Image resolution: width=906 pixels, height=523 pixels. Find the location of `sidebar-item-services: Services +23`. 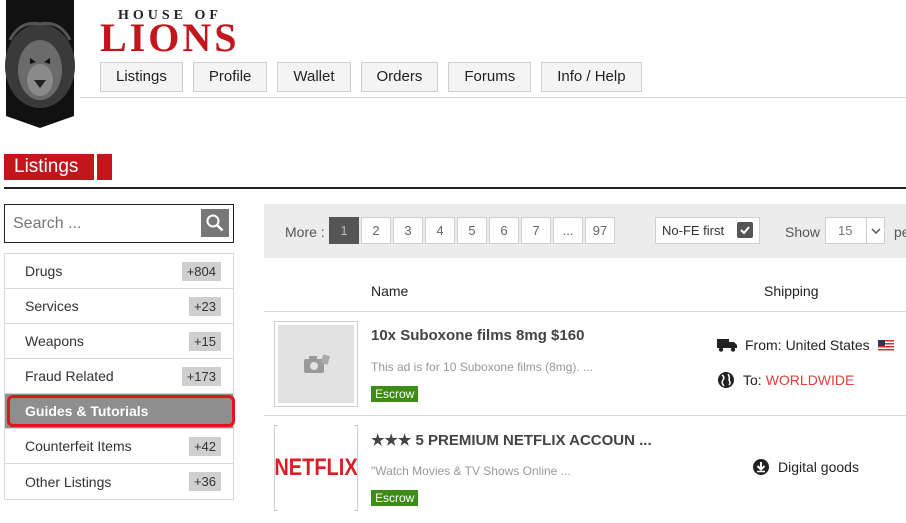

sidebar-item-services: Services +23 is located at coordinates (119, 306).